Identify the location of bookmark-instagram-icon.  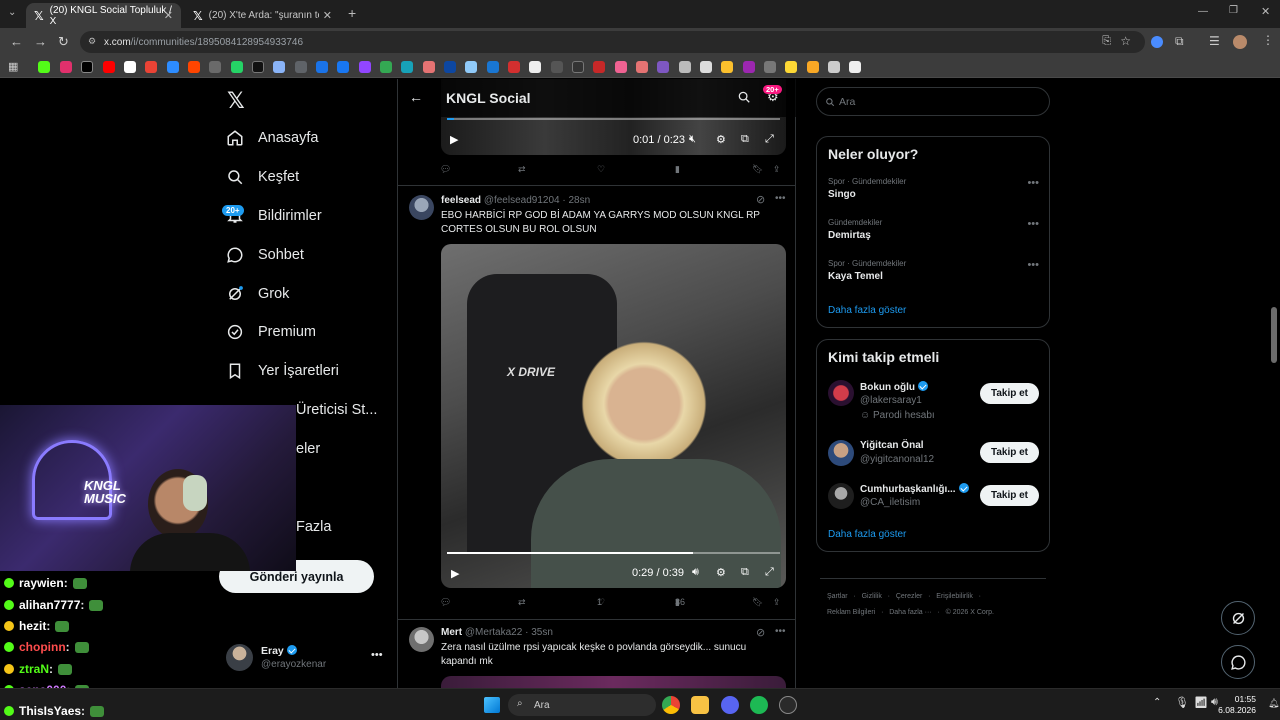
(66, 67).